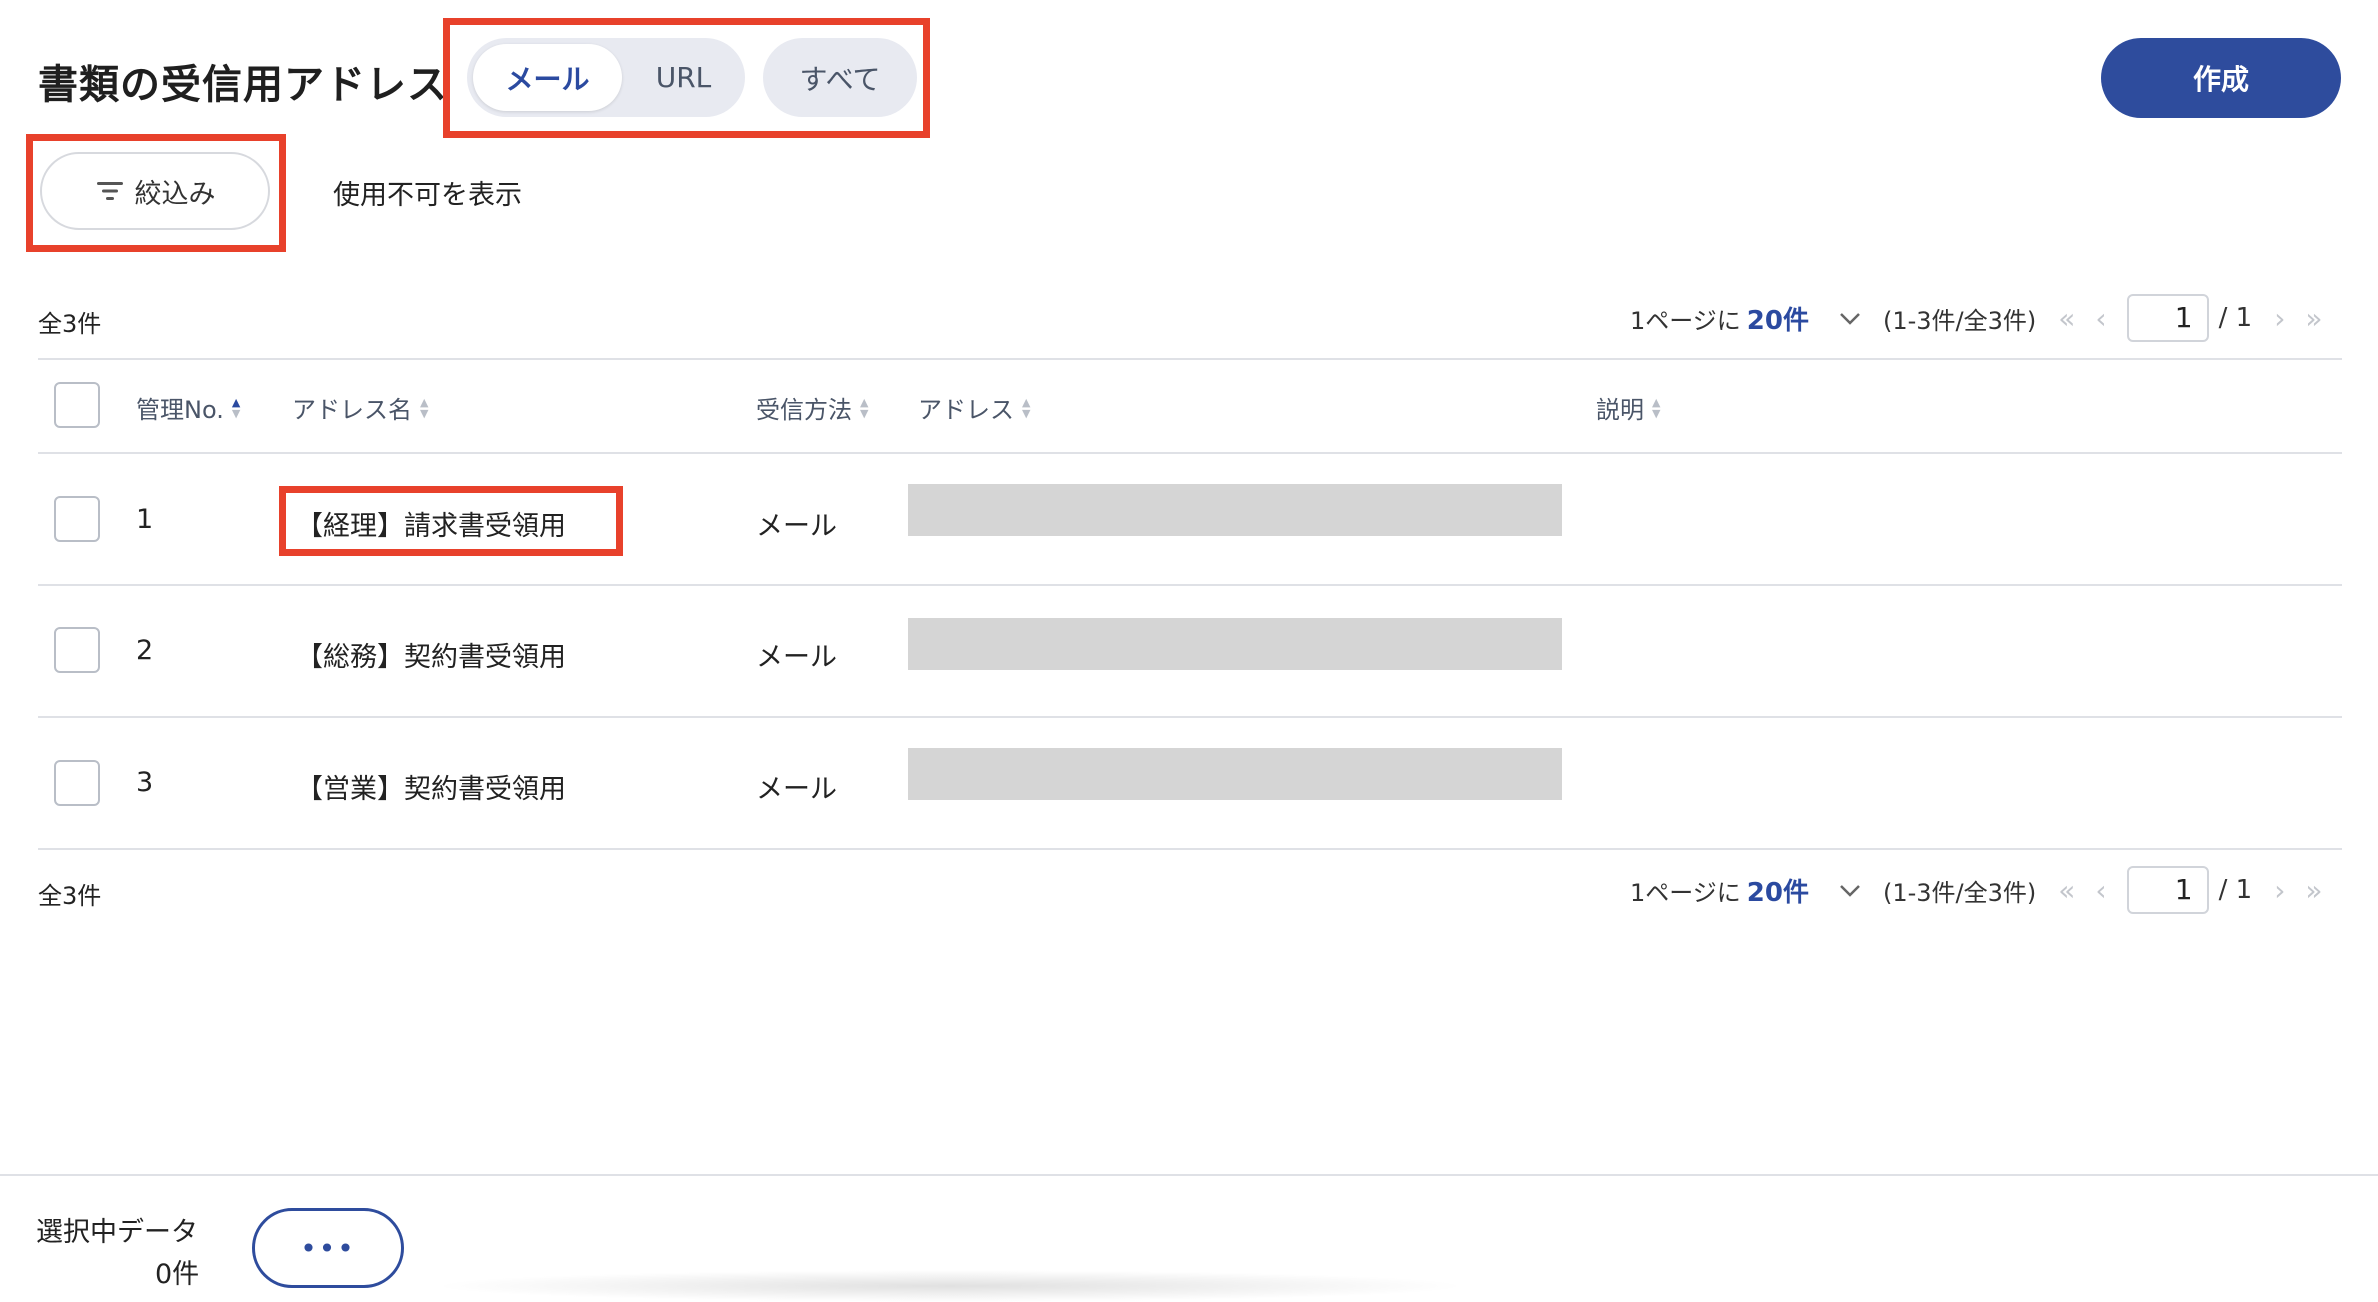  Describe the element at coordinates (1620, 410) in the screenshot. I see `column-header-description-label: 説明` at that location.